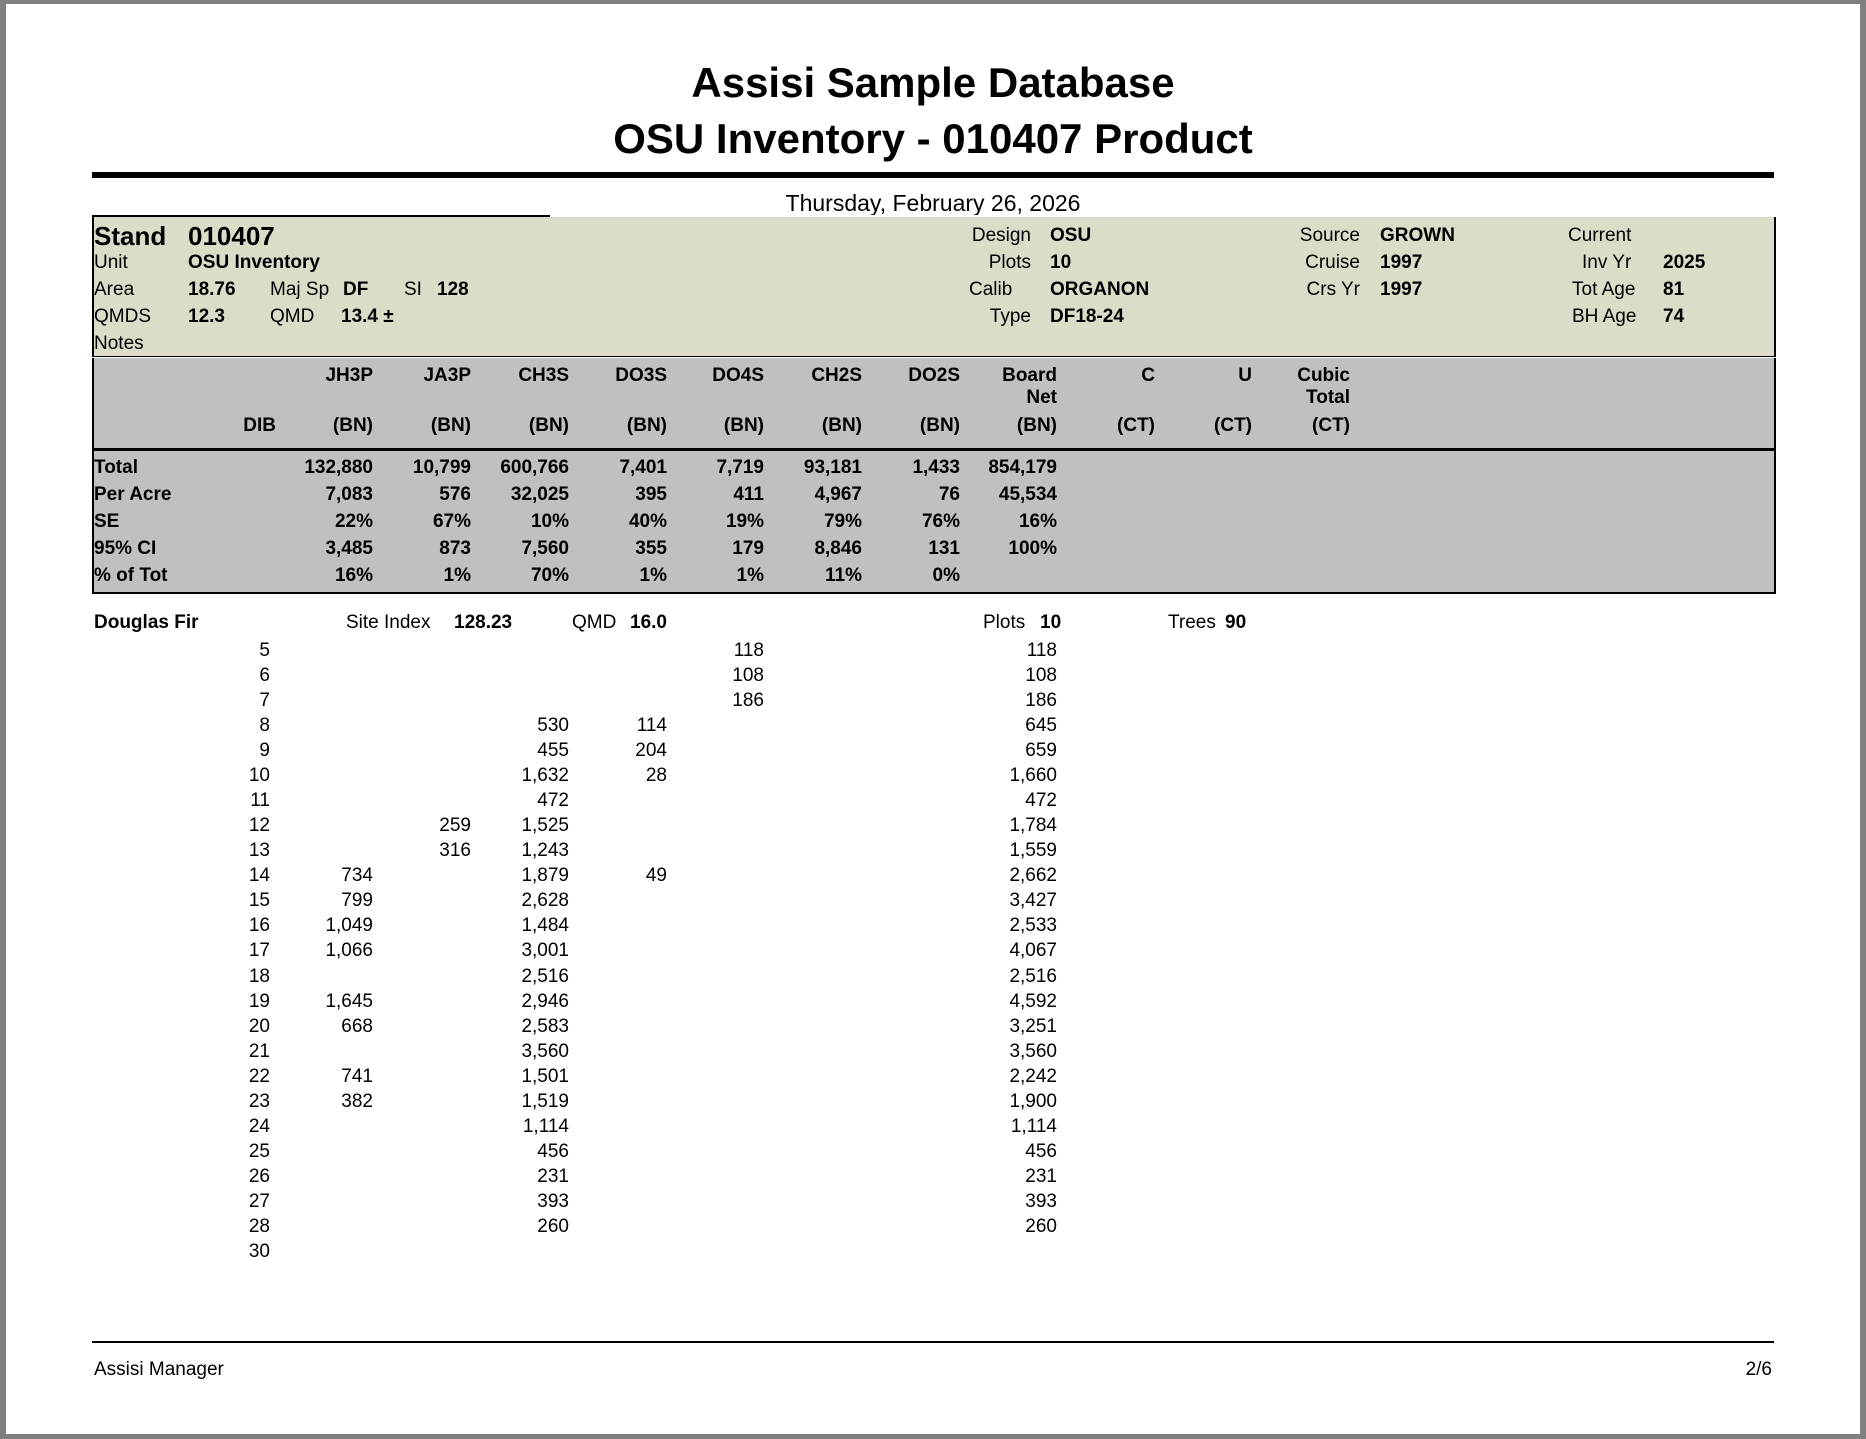  I want to click on dib-cell: 8, so click(264, 725).